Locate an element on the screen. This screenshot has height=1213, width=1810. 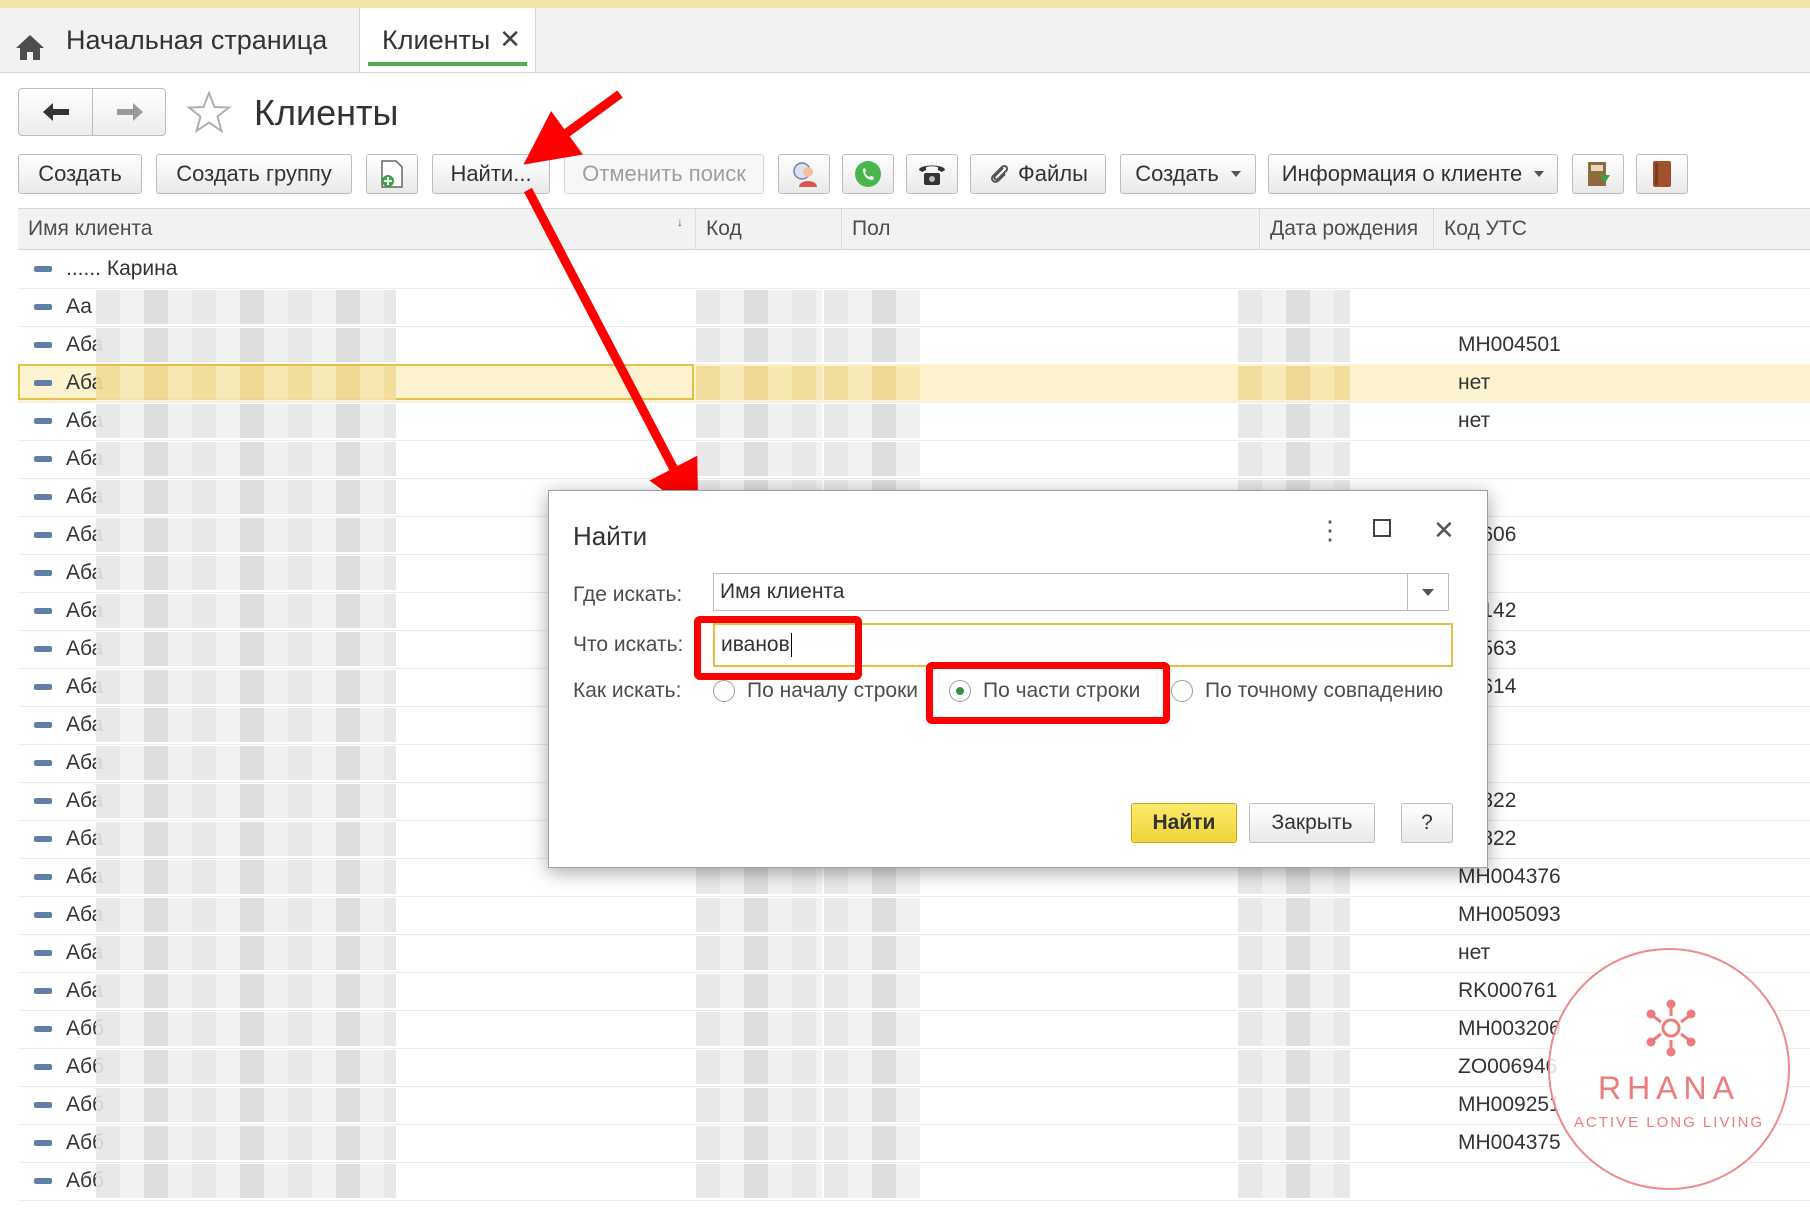
where-select-value: Имя клиента is located at coordinates (782, 591).